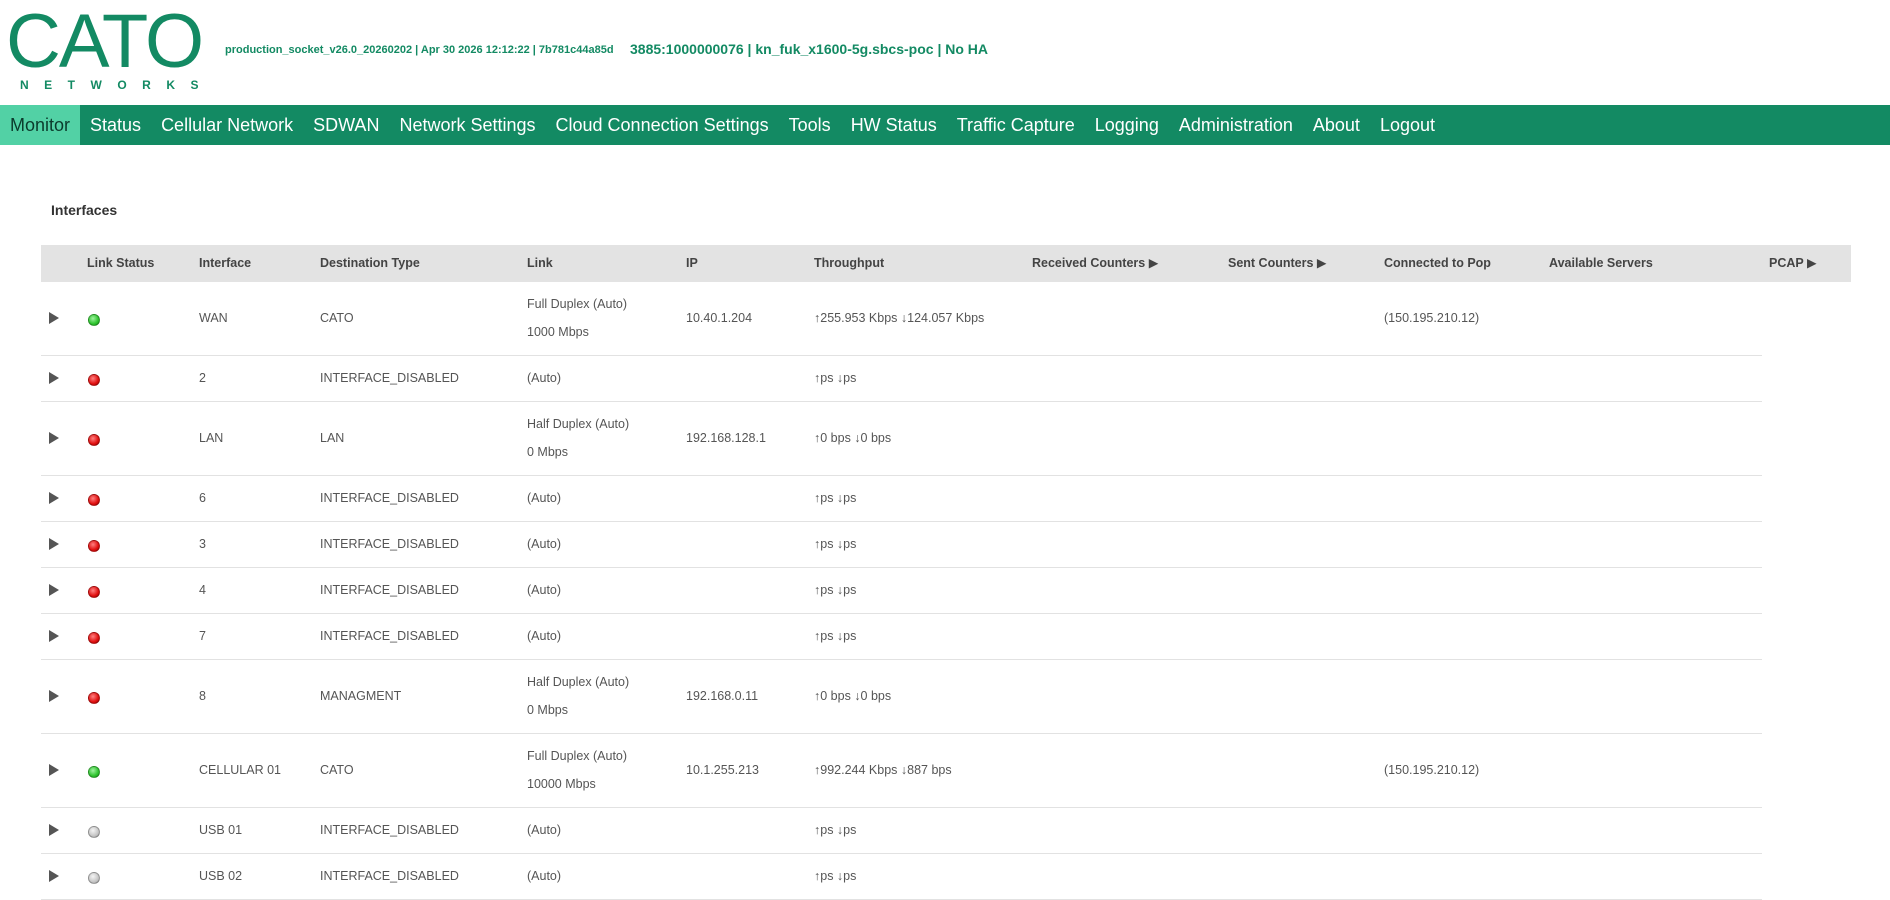 The width and height of the screenshot is (1890, 900). What do you see at coordinates (1277, 263) in the screenshot?
I see `col-sent-counters-toggle: Sent Counters ▶` at bounding box center [1277, 263].